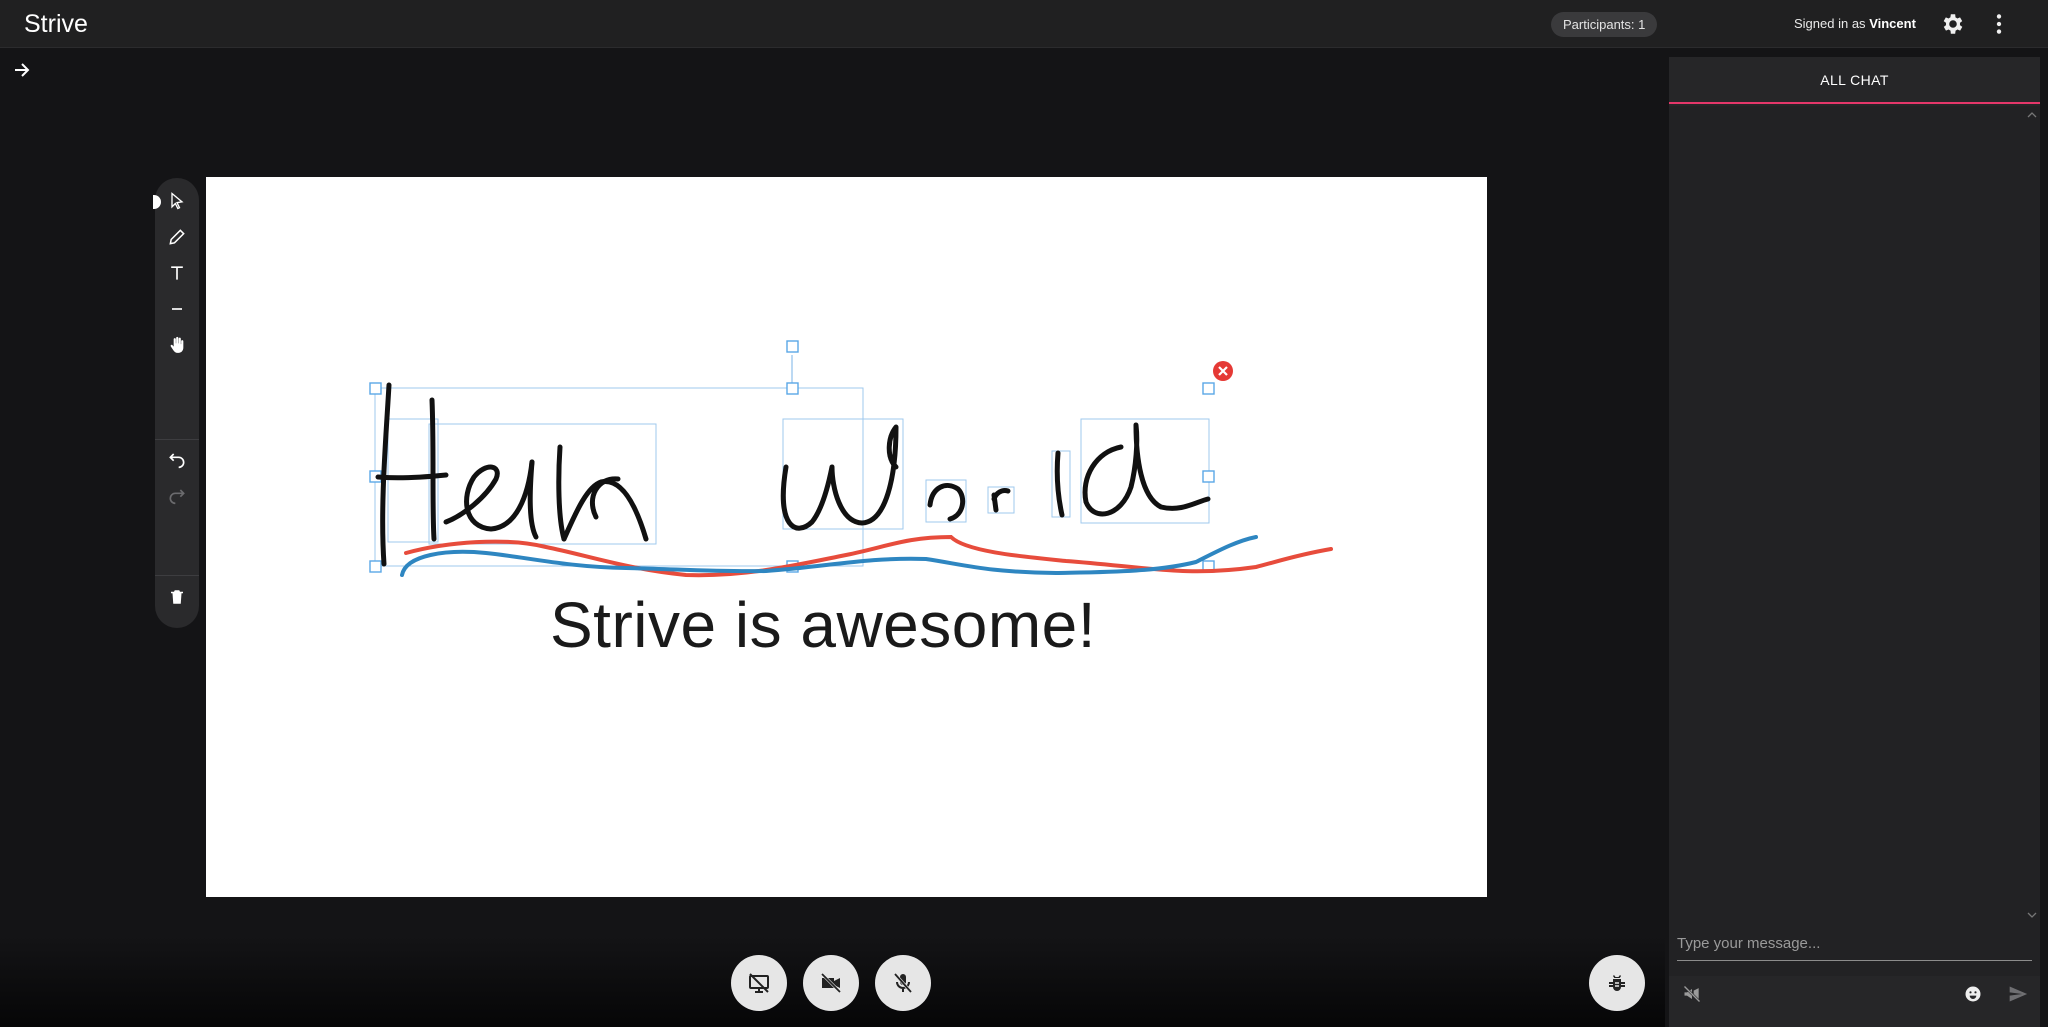 This screenshot has height=1027, width=2048. What do you see at coordinates (1830, 23) in the screenshot?
I see `signed-in-prefix: Signed in as` at bounding box center [1830, 23].